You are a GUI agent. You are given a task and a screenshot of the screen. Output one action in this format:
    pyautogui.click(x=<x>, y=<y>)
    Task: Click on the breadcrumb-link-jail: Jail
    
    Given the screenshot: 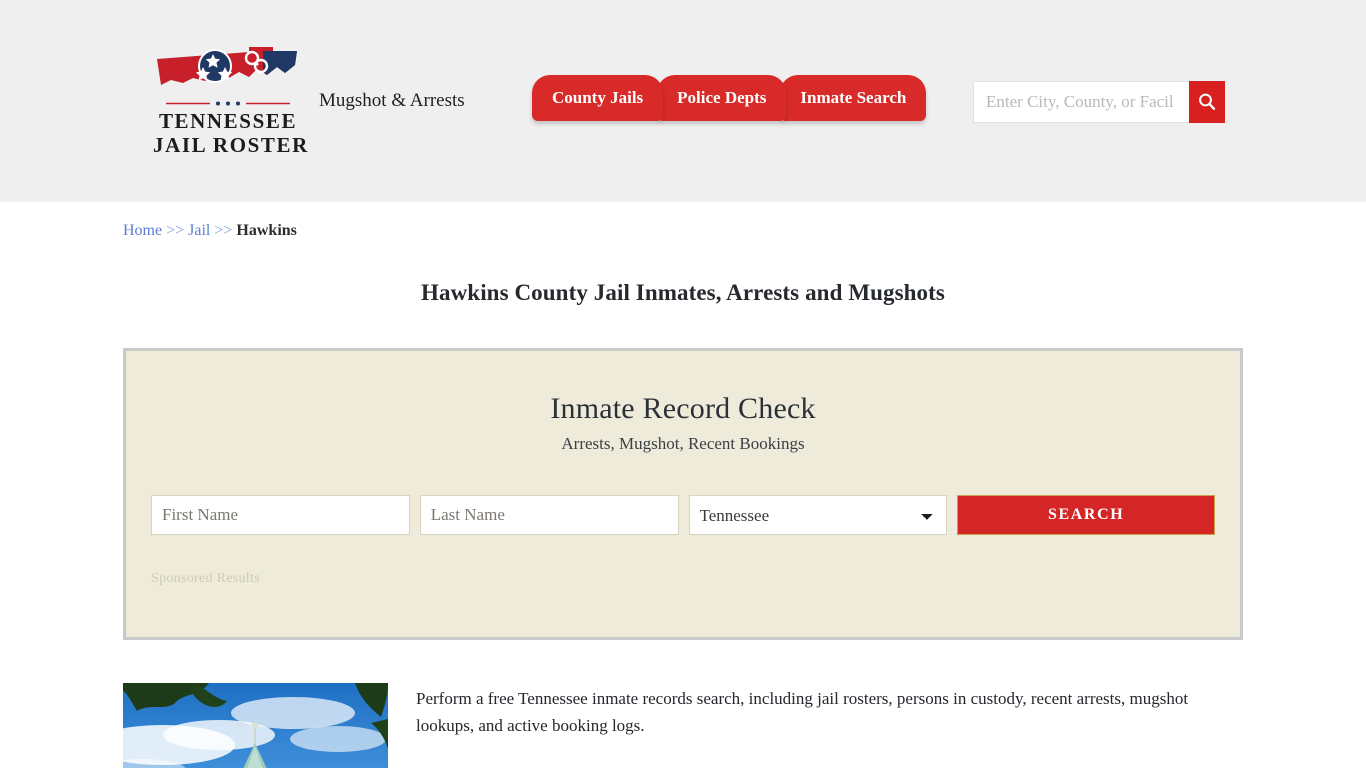 What is the action you would take?
    pyautogui.click(x=199, y=230)
    